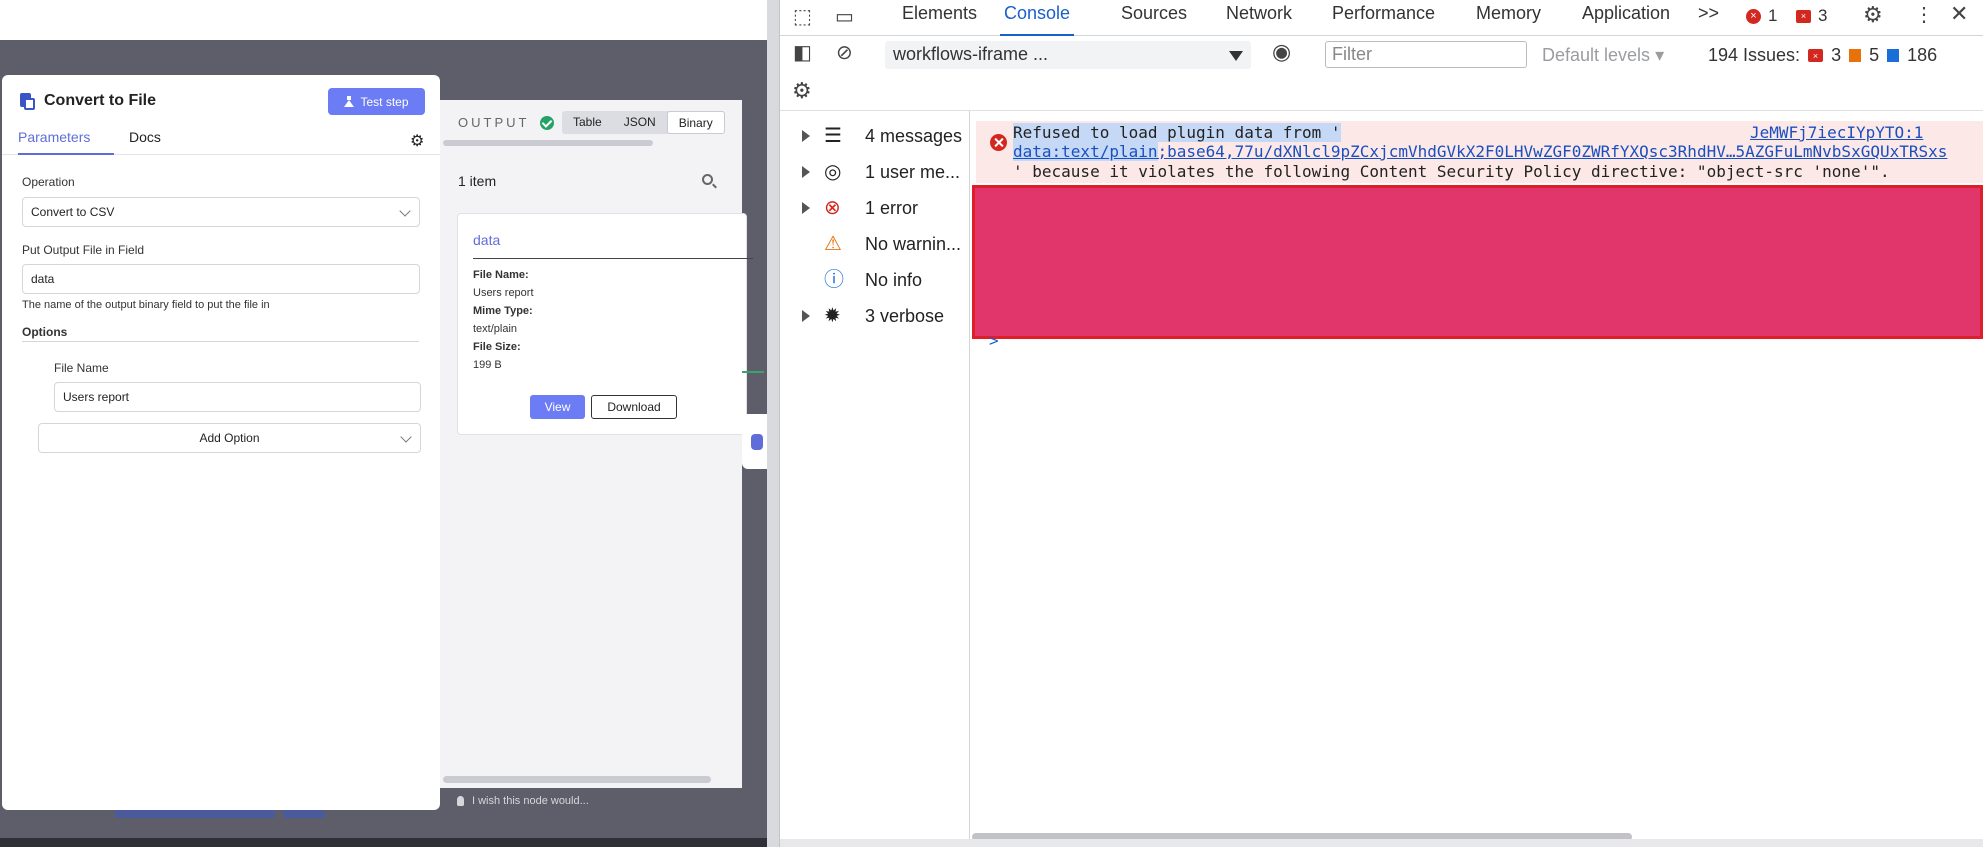  Describe the element at coordinates (757, 442) in the screenshot. I see `chat-icon` at that location.